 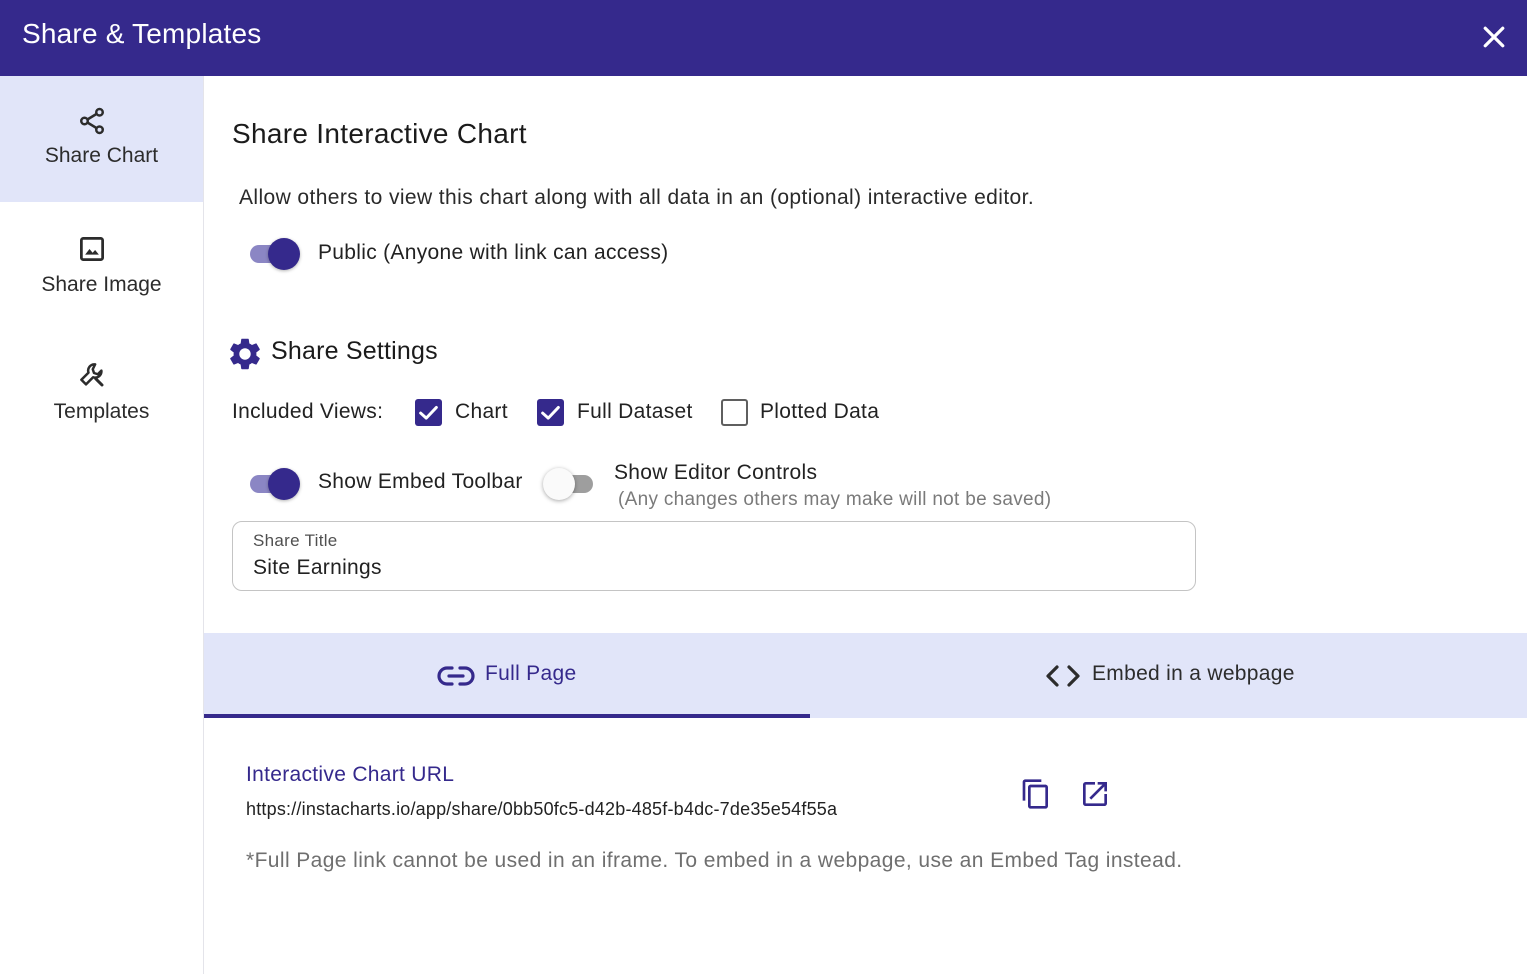 I want to click on plotted-data-label: Plotted Data, so click(x=820, y=411).